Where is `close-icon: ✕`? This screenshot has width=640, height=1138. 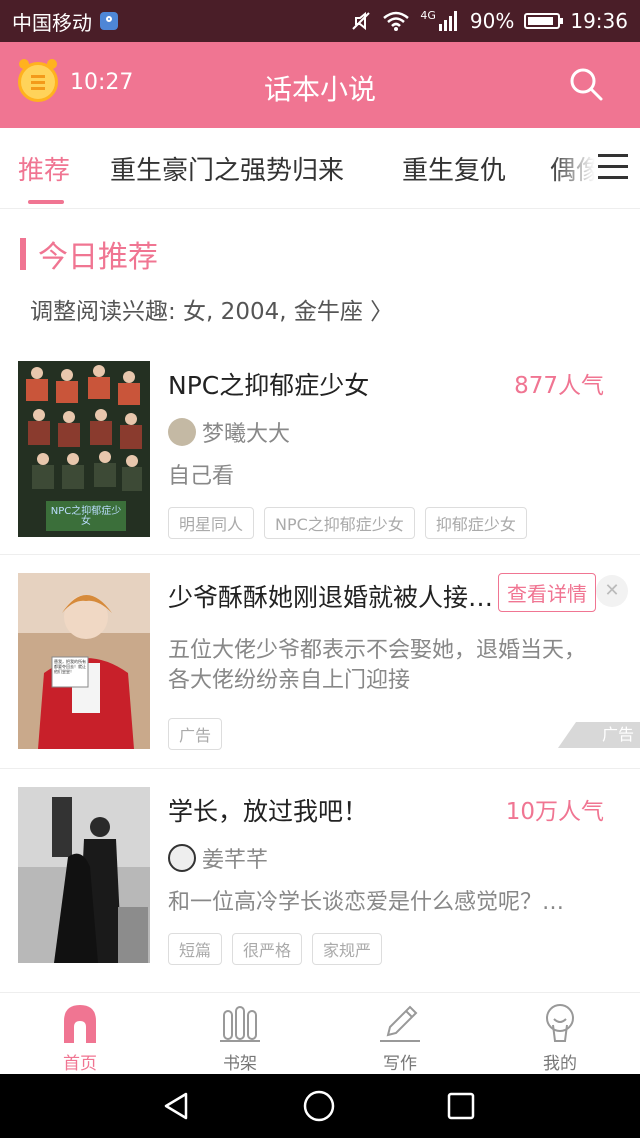
close-icon: ✕ is located at coordinates (612, 590).